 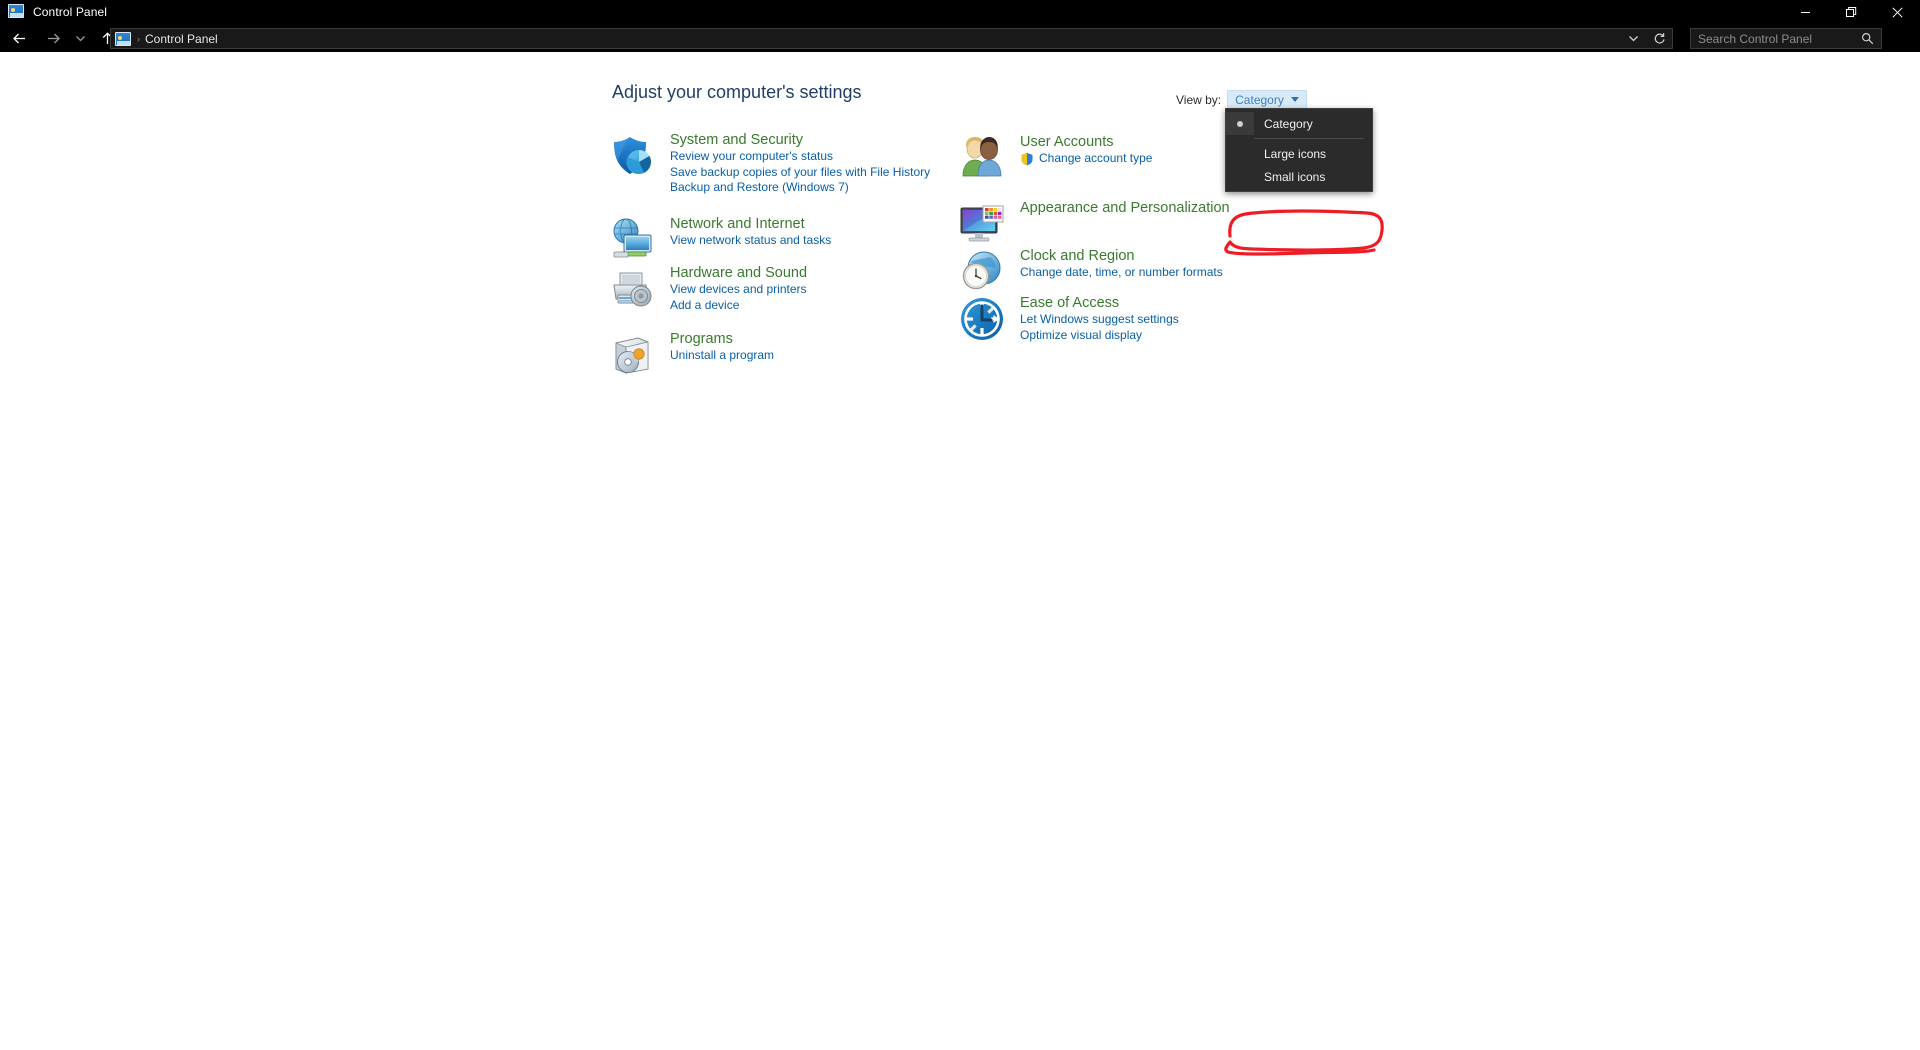 What do you see at coordinates (632, 289) in the screenshot?
I see `printer-hardware-icon` at bounding box center [632, 289].